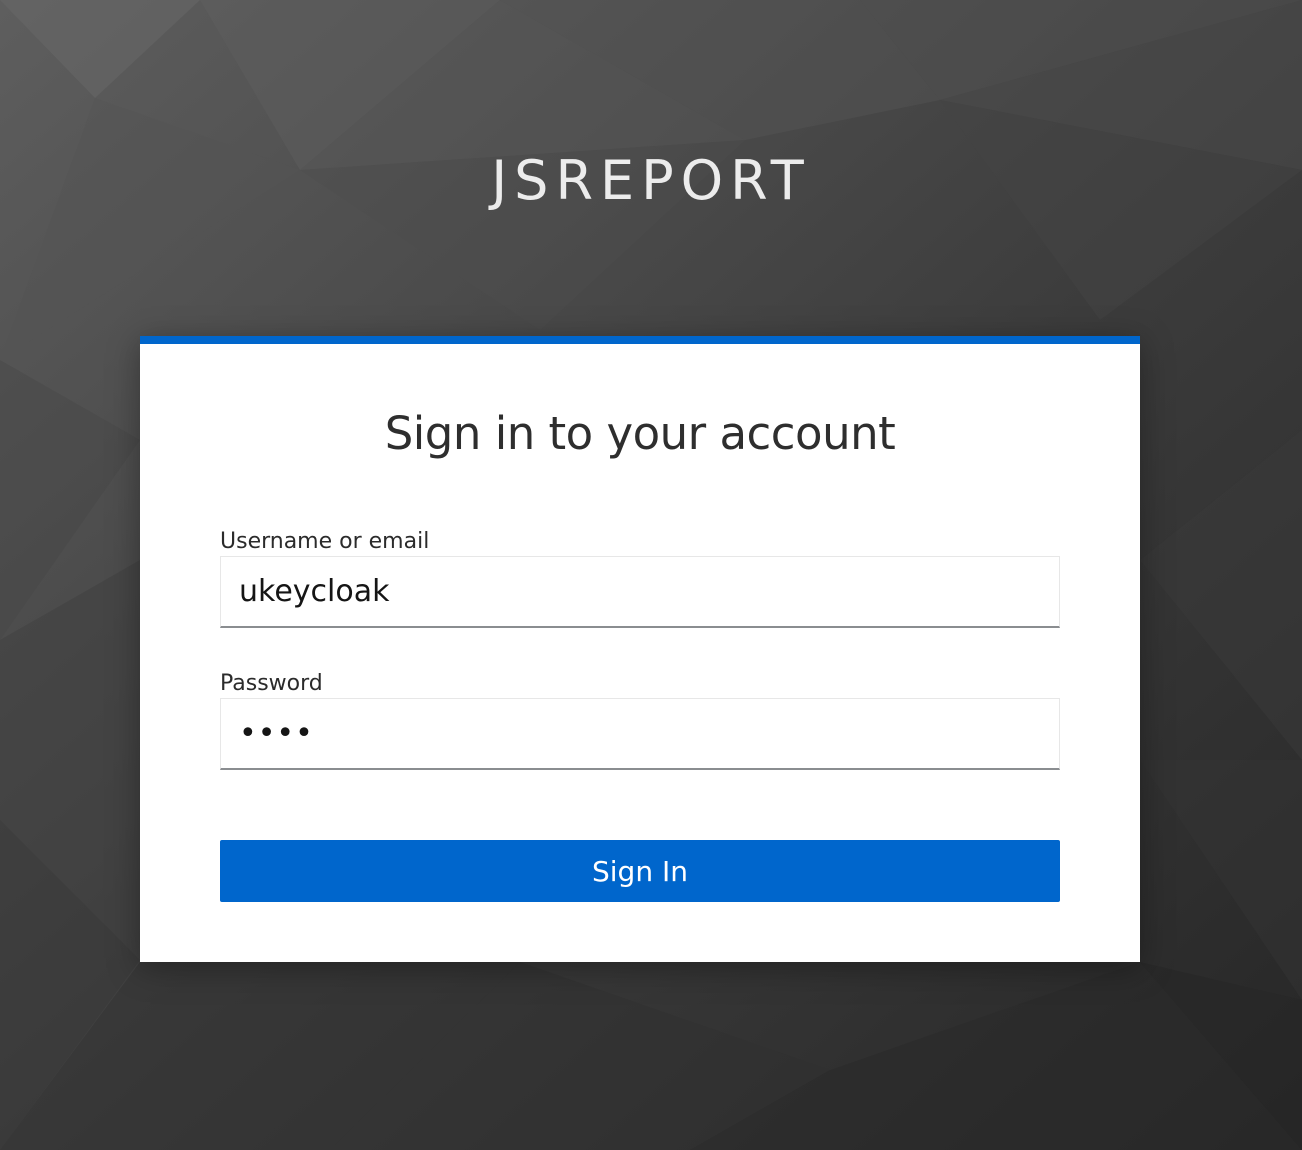 This screenshot has width=1302, height=1150. Describe the element at coordinates (640, 592) in the screenshot. I see `username-field` at that location.